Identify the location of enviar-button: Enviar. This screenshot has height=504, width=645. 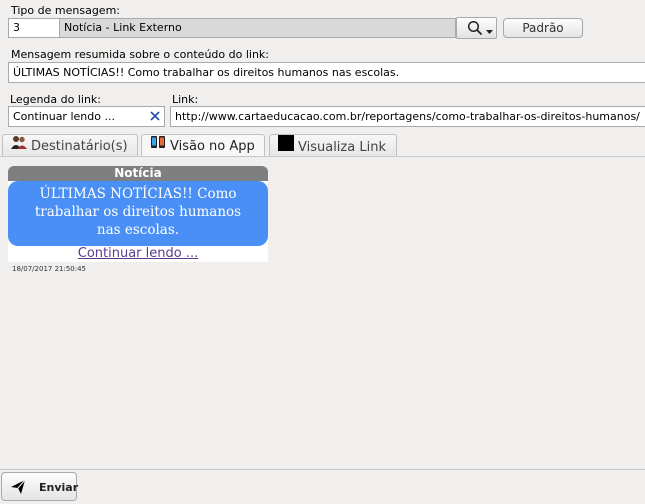
(40, 486).